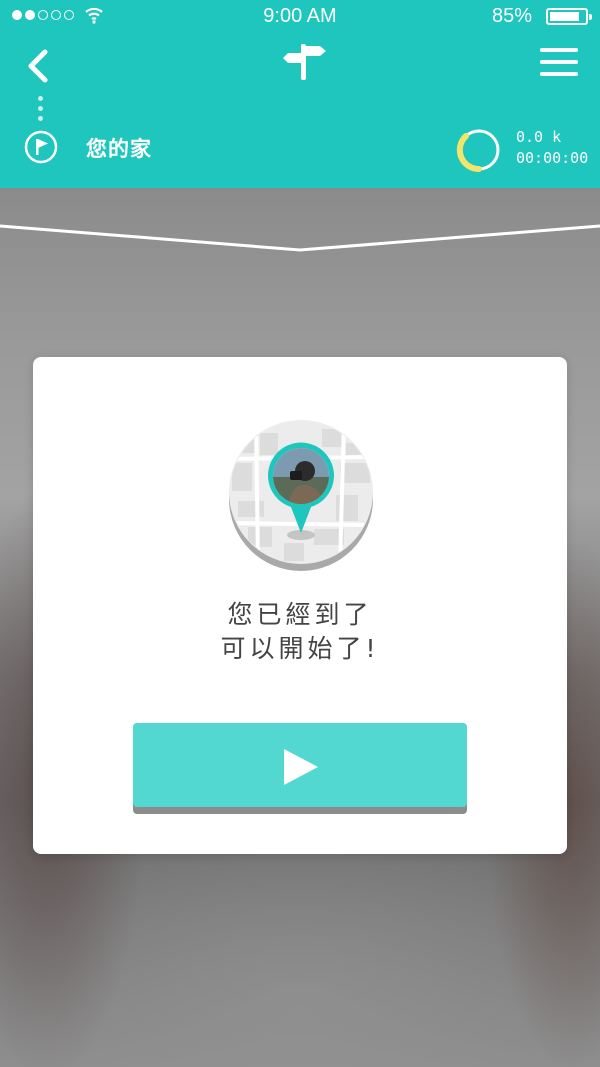 This screenshot has width=600, height=1067. I want to click on back-button, so click(40, 66).